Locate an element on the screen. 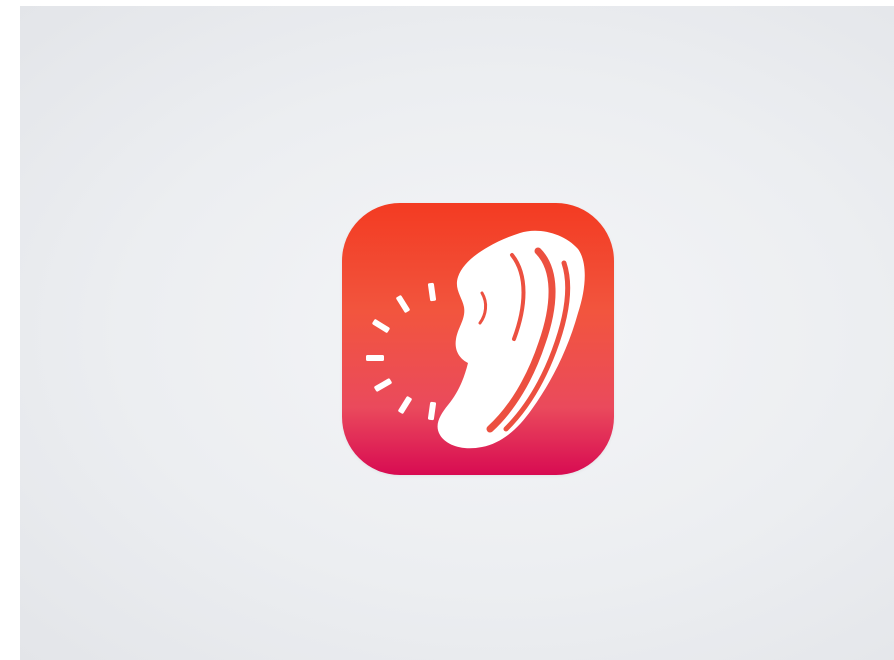 The width and height of the screenshot is (894, 660). running-shoe-stopwatch-icon is located at coordinates (475, 339).